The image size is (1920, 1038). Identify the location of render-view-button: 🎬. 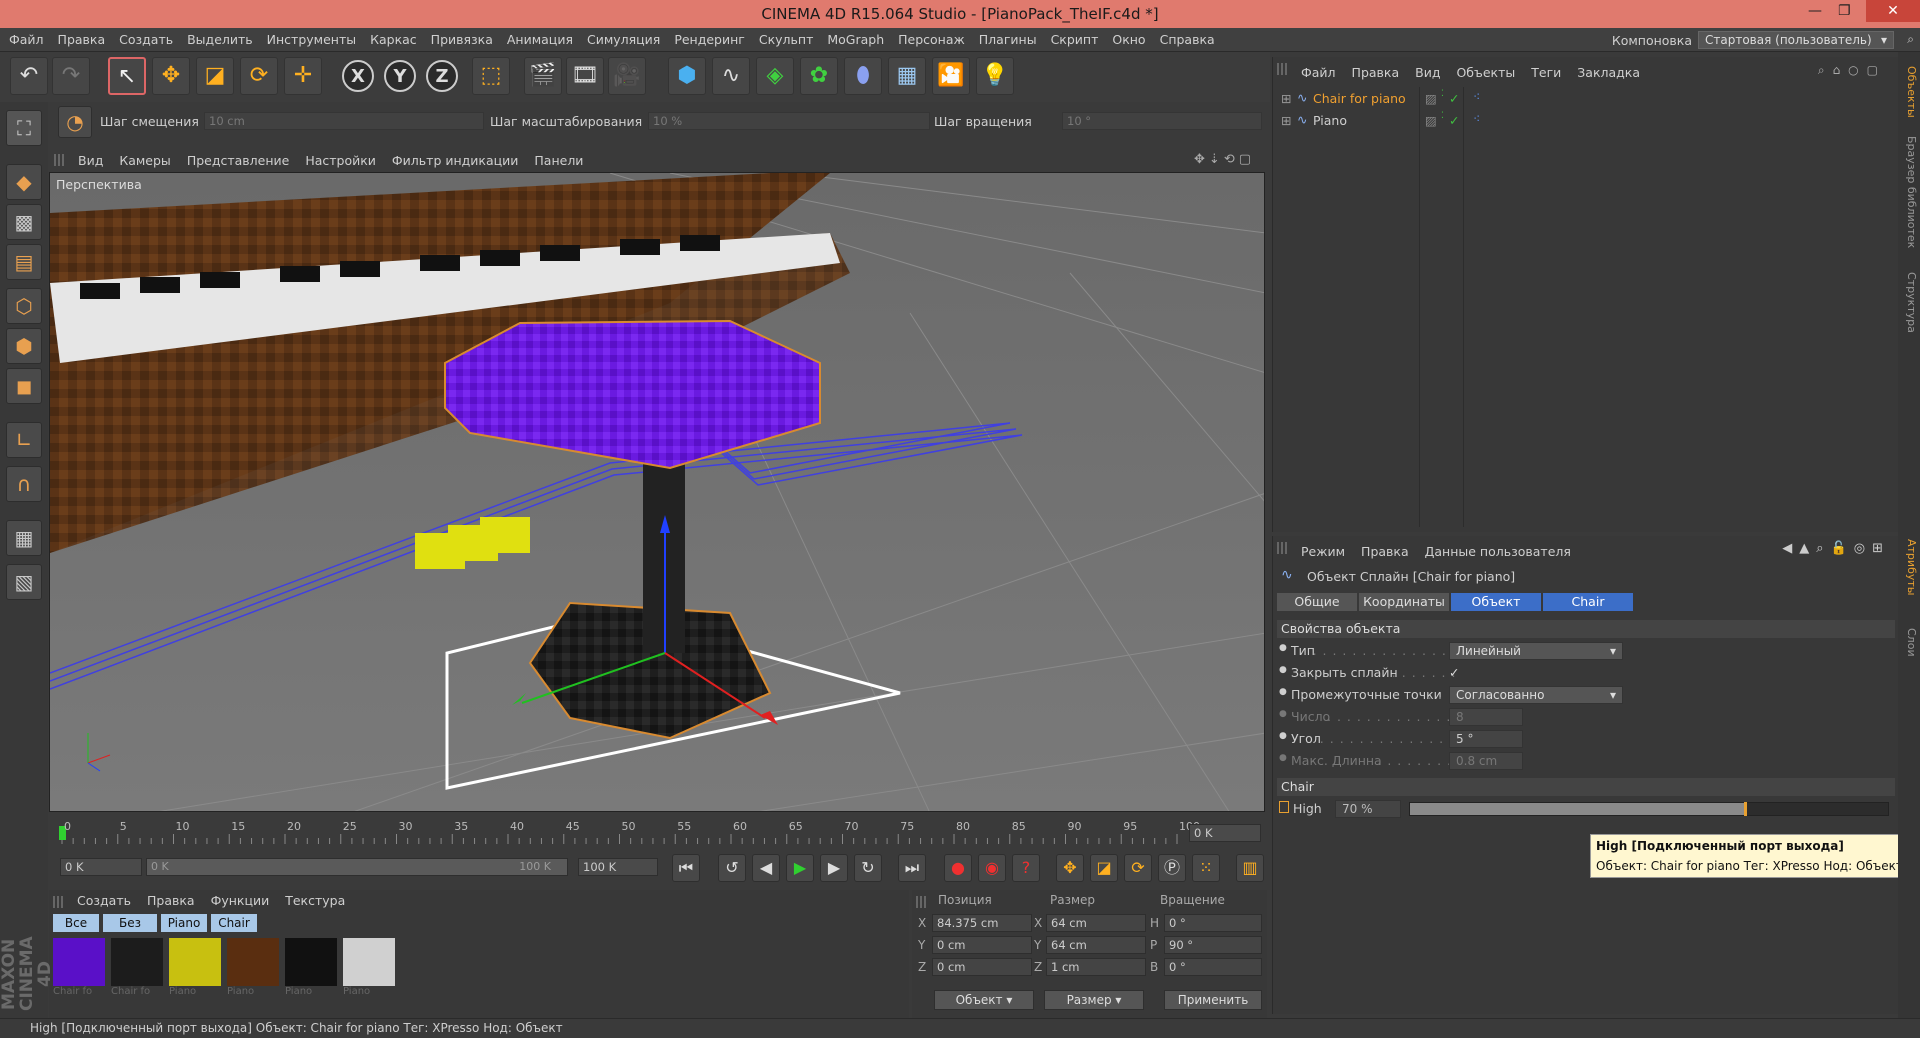
(543, 76).